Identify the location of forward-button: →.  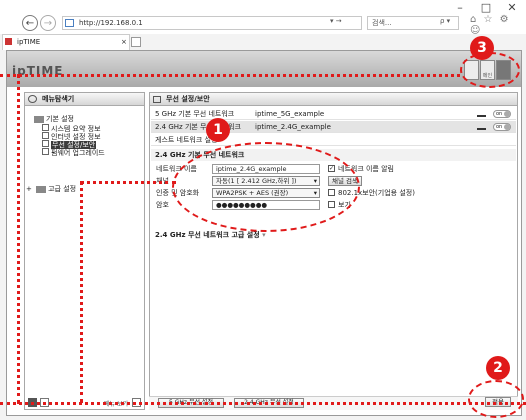
(48, 23).